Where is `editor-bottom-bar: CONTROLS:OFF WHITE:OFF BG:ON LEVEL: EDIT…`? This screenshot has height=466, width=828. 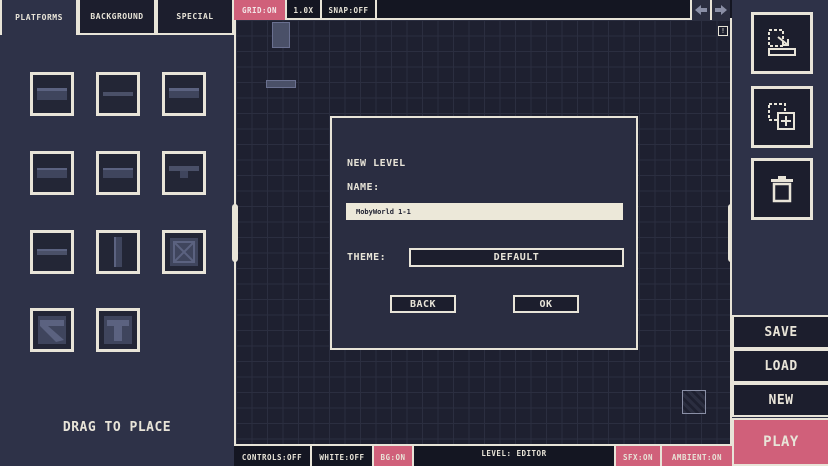 editor-bottom-bar: CONTROLS:OFF WHITE:OFF BG:ON LEVEL: EDIT… is located at coordinates (483, 455).